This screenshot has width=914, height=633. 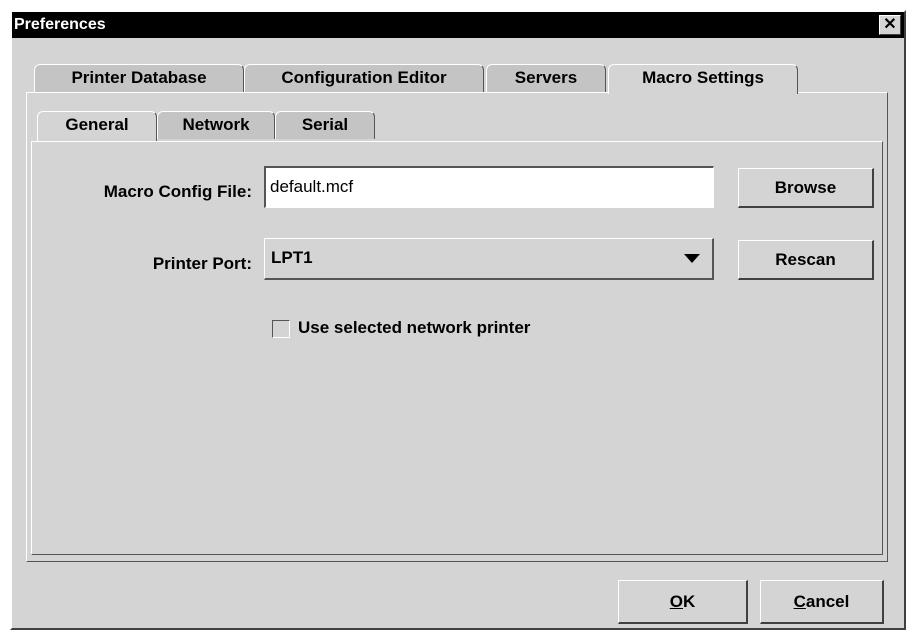 I want to click on tab-label: Servers, so click(x=546, y=77).